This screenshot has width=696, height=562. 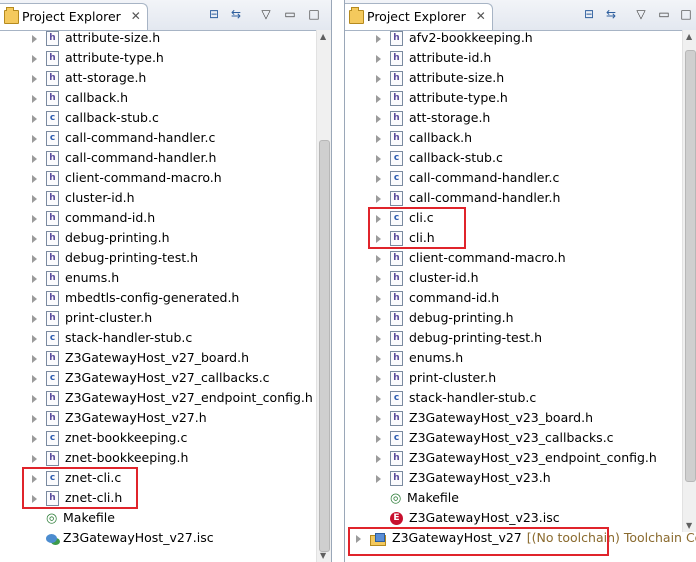 What do you see at coordinates (139, 358) in the screenshot?
I see `tree-item: h Z3GatewayHost_v27_board.h` at bounding box center [139, 358].